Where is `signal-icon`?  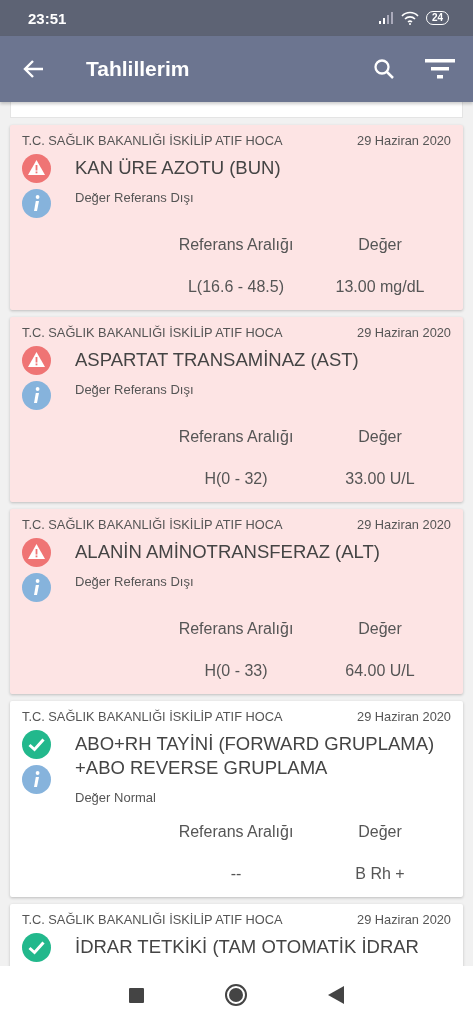 signal-icon is located at coordinates (385, 18).